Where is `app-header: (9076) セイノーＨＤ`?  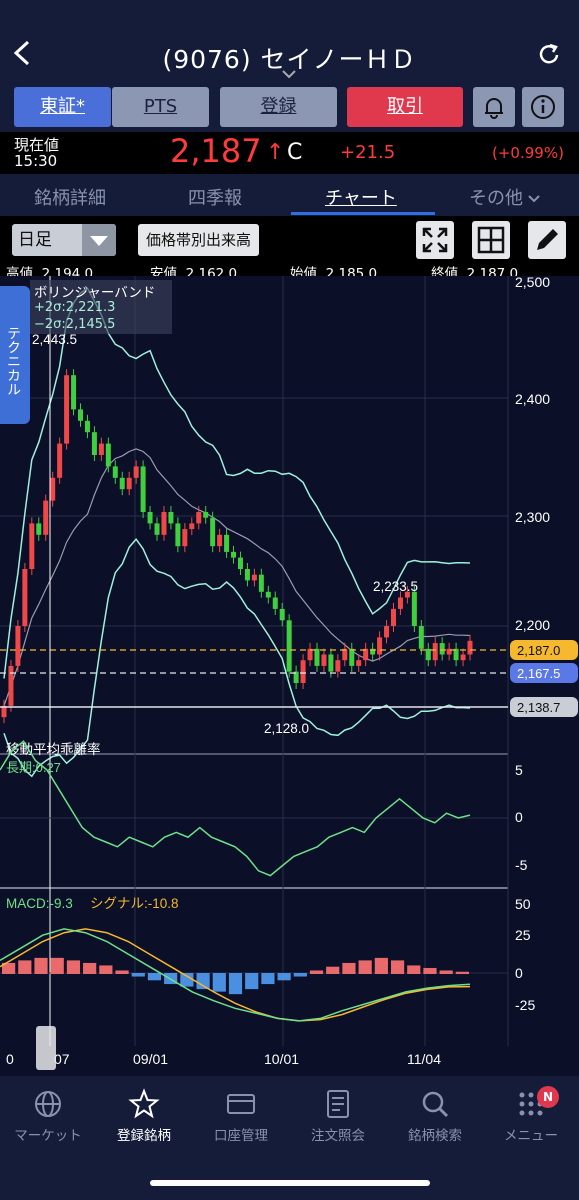 app-header: (9076) セイノーＨＤ is located at coordinates (289, 40).